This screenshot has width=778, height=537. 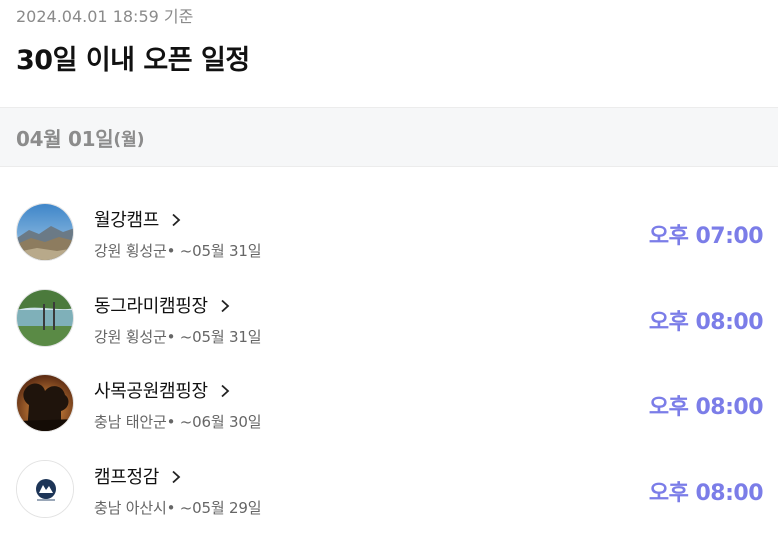 What do you see at coordinates (706, 236) in the screenshot?
I see `open-time: 오후 07:00` at bounding box center [706, 236].